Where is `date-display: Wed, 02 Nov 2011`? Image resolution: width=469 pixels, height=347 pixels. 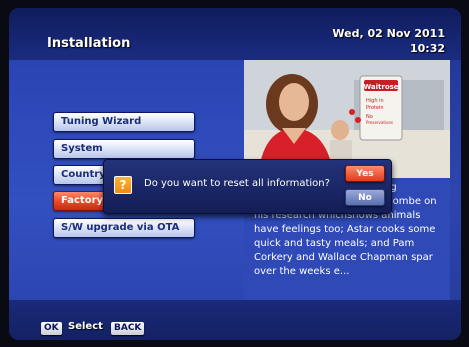
date-display: Wed, 02 Nov 2011 is located at coordinates (388, 33).